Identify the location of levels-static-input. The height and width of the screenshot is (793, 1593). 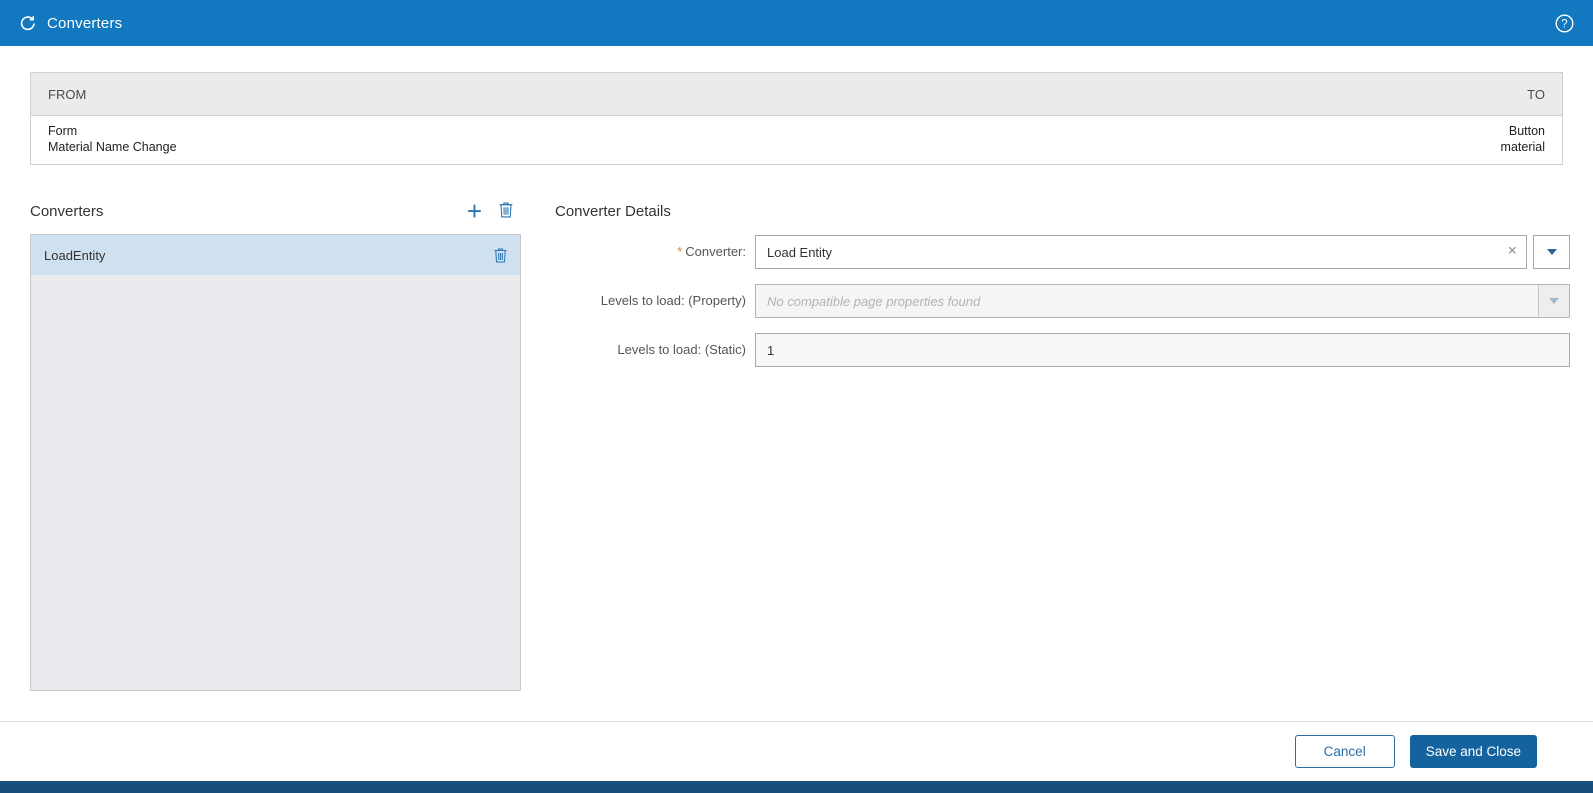
(1162, 350).